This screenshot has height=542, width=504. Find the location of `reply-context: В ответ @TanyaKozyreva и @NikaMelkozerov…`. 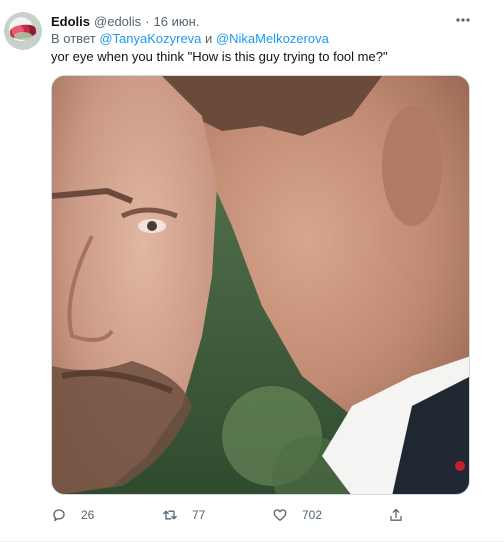

reply-context: В ответ @TanyaKozyreva и @NikaMelkozerov… is located at coordinates (190, 38).